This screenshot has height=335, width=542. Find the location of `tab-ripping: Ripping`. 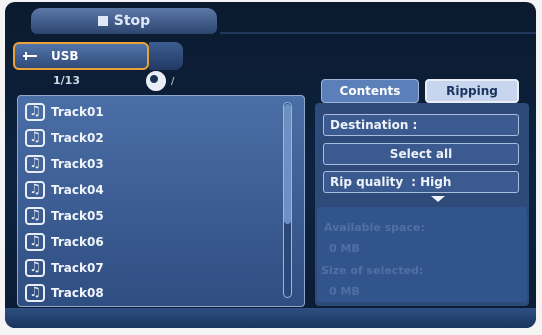

tab-ripping: Ripping is located at coordinates (472, 91).